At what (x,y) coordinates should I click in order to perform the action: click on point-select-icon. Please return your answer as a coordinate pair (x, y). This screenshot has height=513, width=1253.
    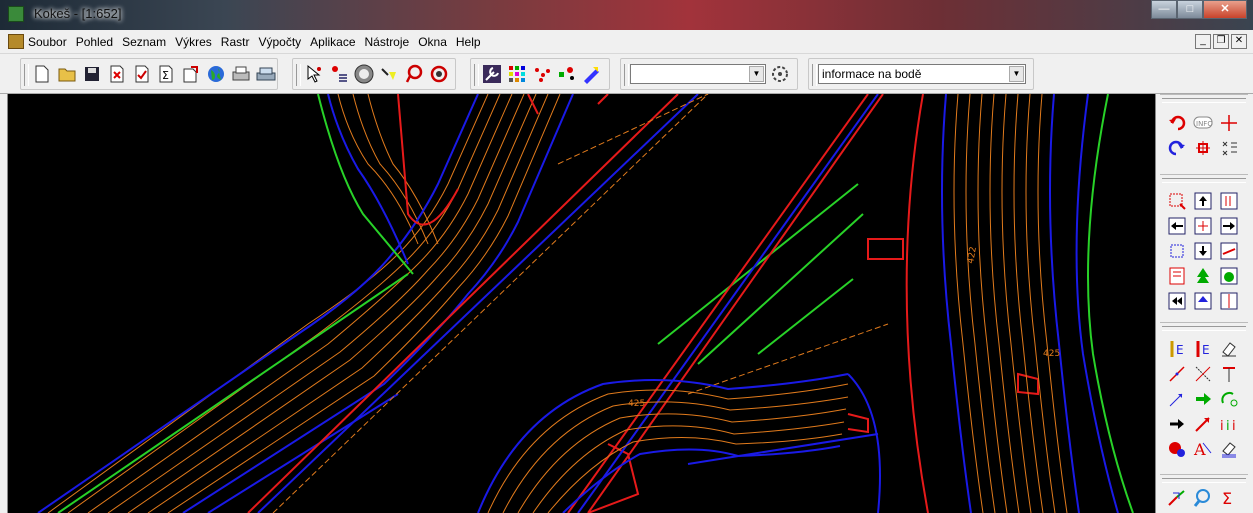
    Looking at the image, I should click on (339, 74).